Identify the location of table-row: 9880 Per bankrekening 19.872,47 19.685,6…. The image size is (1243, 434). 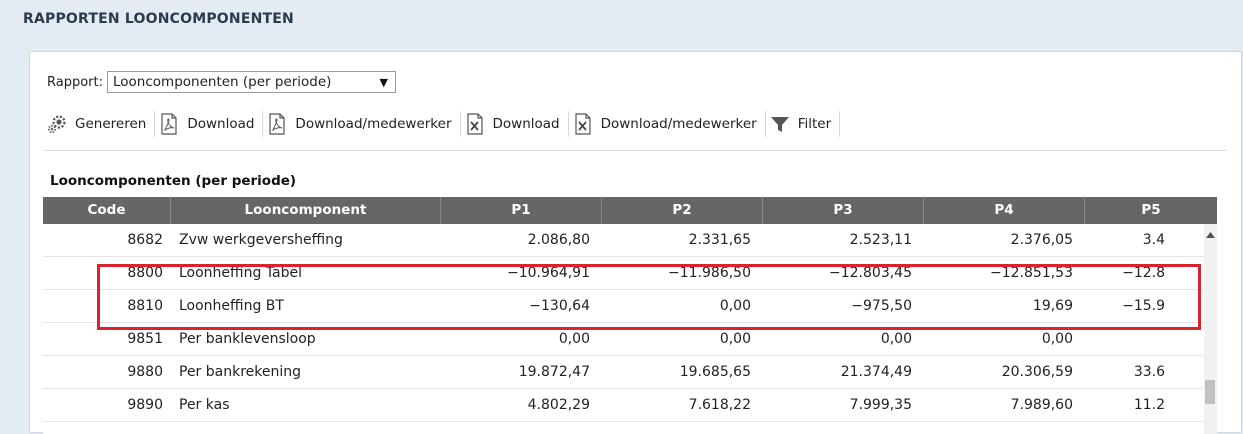
(623, 372).